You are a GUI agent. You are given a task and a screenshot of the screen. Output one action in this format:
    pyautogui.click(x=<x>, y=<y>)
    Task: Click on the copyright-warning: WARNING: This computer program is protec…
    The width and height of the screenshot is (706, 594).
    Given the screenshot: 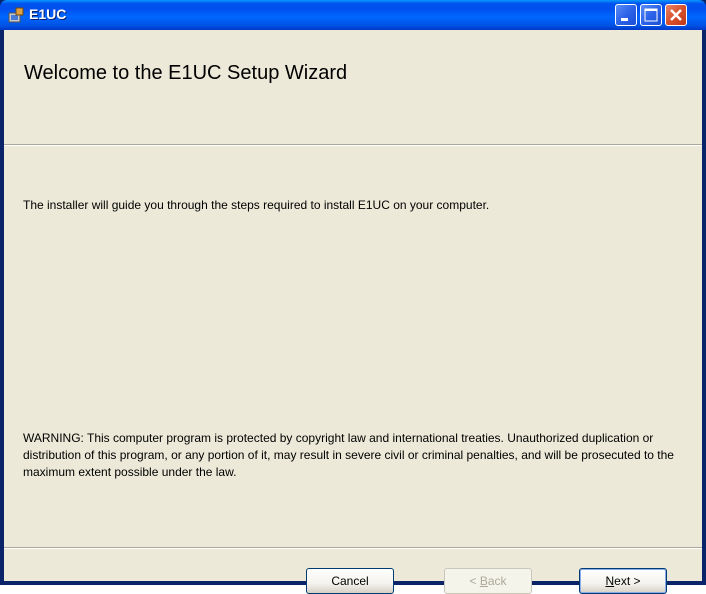 What is the action you would take?
    pyautogui.click(x=348, y=455)
    